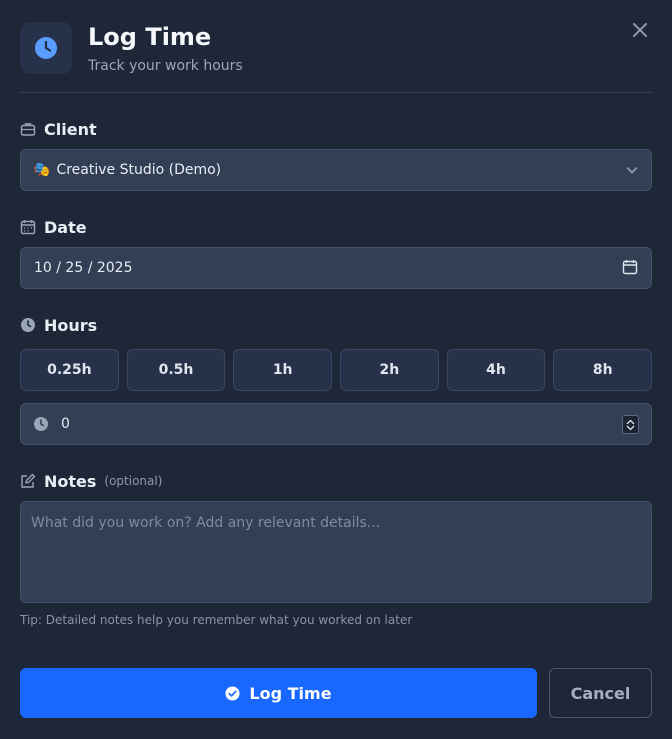  I want to click on edit-icon, so click(28, 480).